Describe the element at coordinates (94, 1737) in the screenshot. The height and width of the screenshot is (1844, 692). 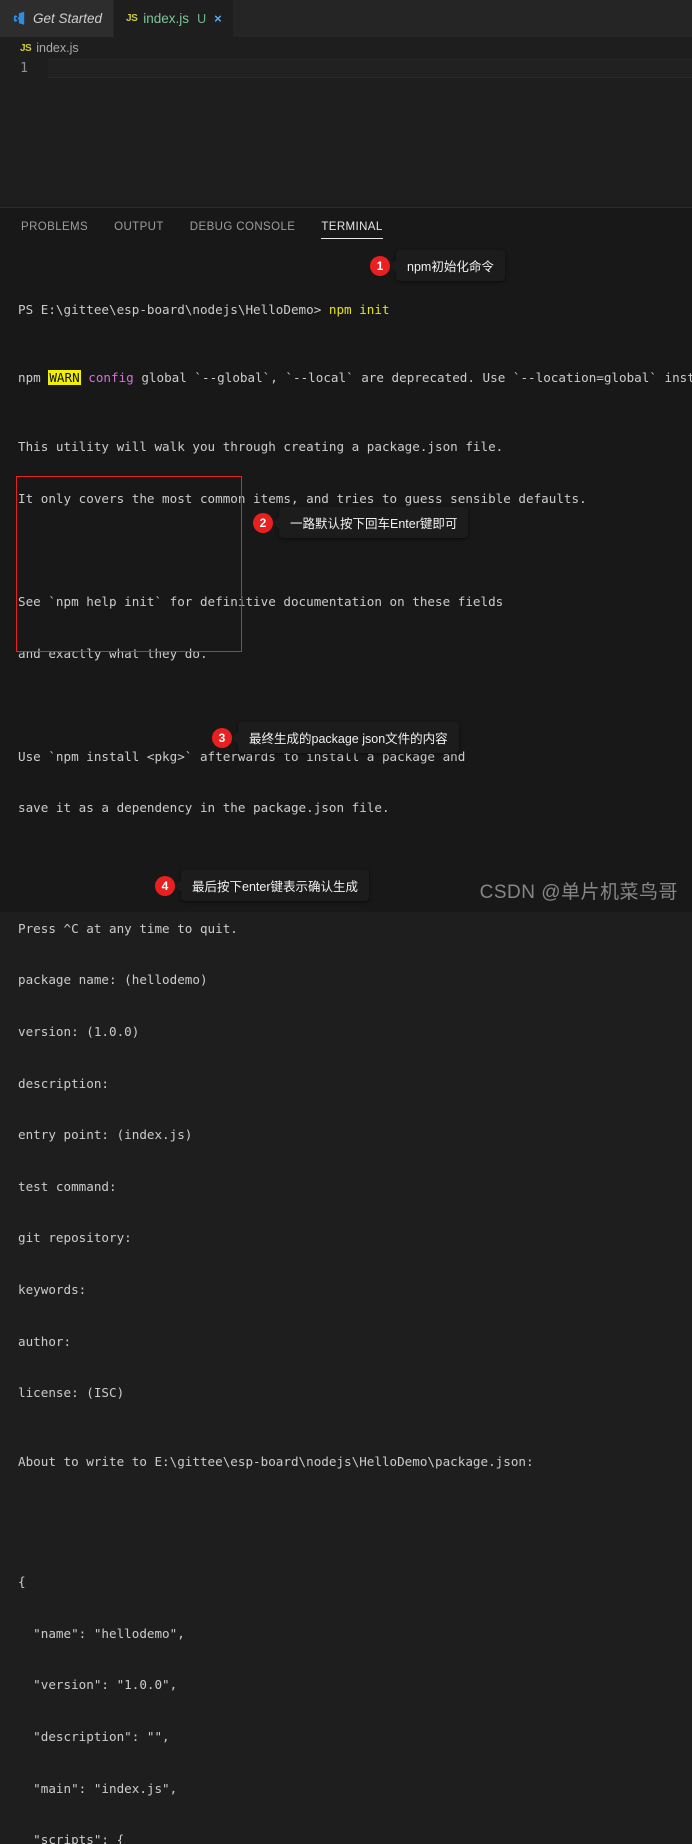
I see `terminal-json-line: "description": "",` at that location.